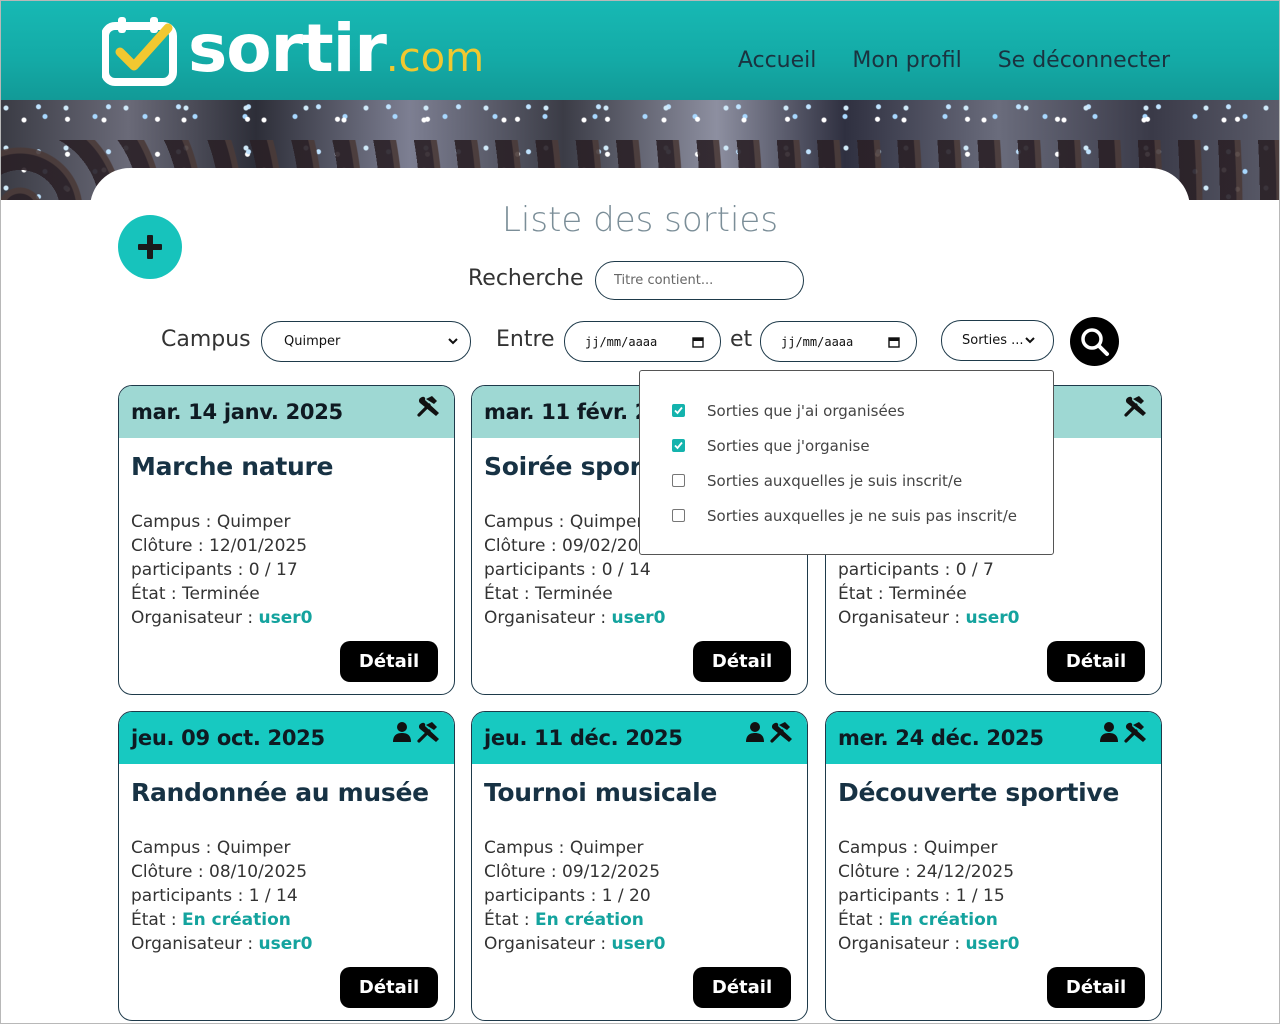 The height and width of the screenshot is (1028, 1280). Describe the element at coordinates (741, 339) in the screenshot. I see `and-label: et` at that location.